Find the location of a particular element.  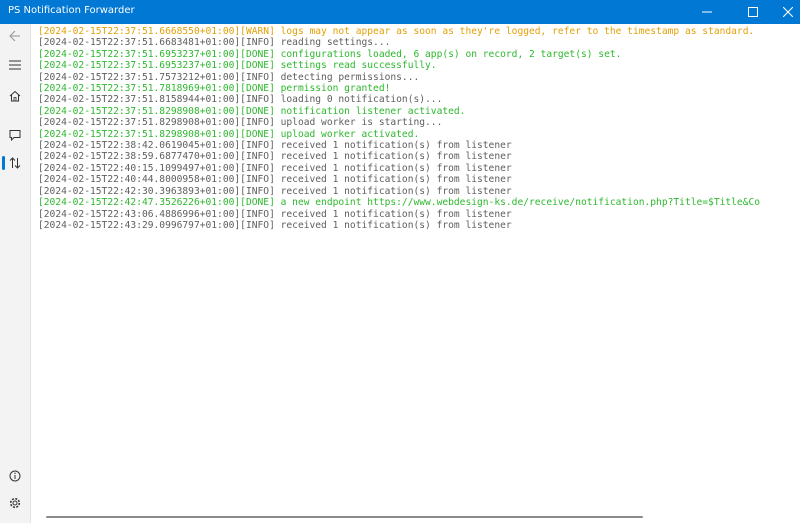

horizontal-scrollbar is located at coordinates (344, 517).